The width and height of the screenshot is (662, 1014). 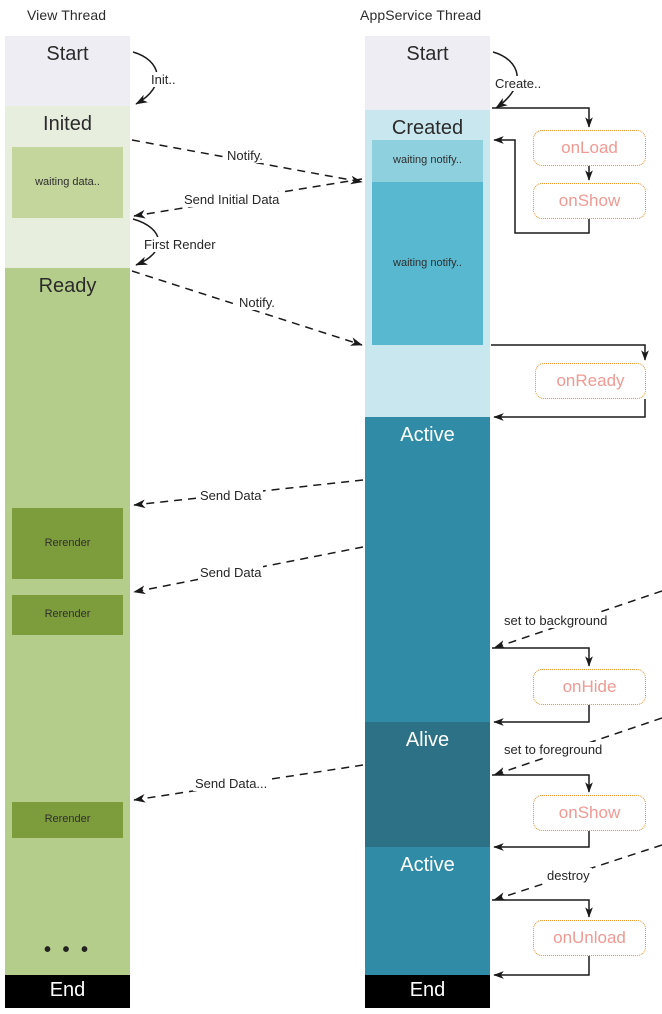 I want to click on edge-label-notify-1: Notify., so click(x=245, y=155).